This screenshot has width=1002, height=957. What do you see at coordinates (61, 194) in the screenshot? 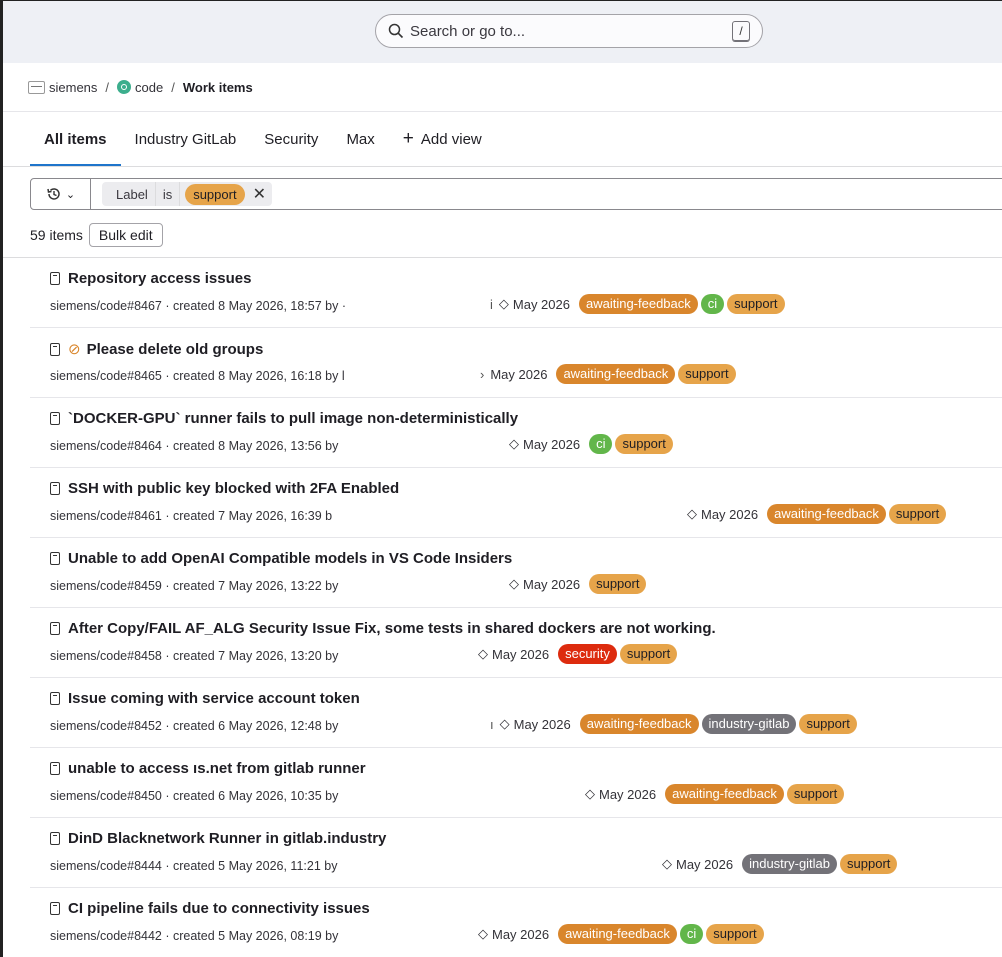
I see `recent-searches-button: ⌄` at bounding box center [61, 194].